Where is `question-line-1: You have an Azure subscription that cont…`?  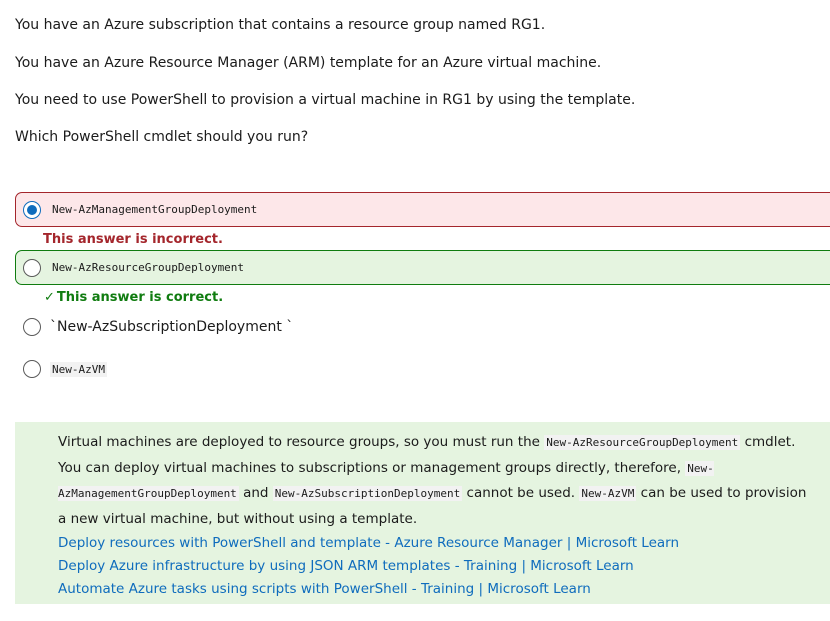
question-line-1: You have an Azure subscription that cont… is located at coordinates (280, 25).